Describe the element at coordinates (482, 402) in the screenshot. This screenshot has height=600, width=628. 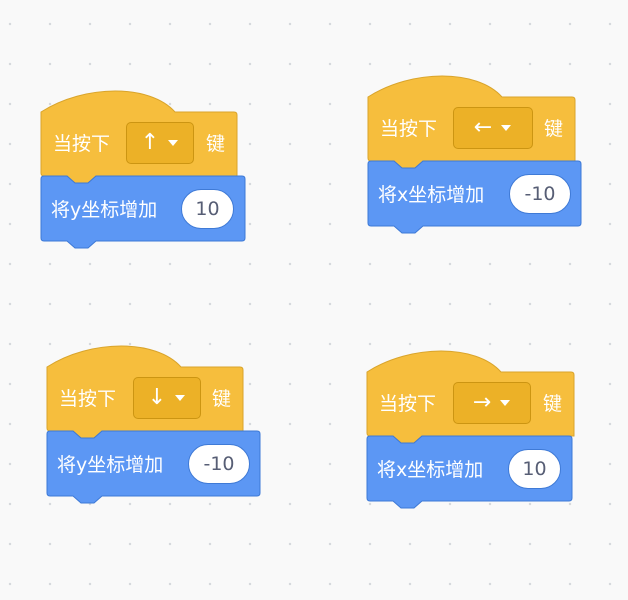
I see `key-value: →` at that location.